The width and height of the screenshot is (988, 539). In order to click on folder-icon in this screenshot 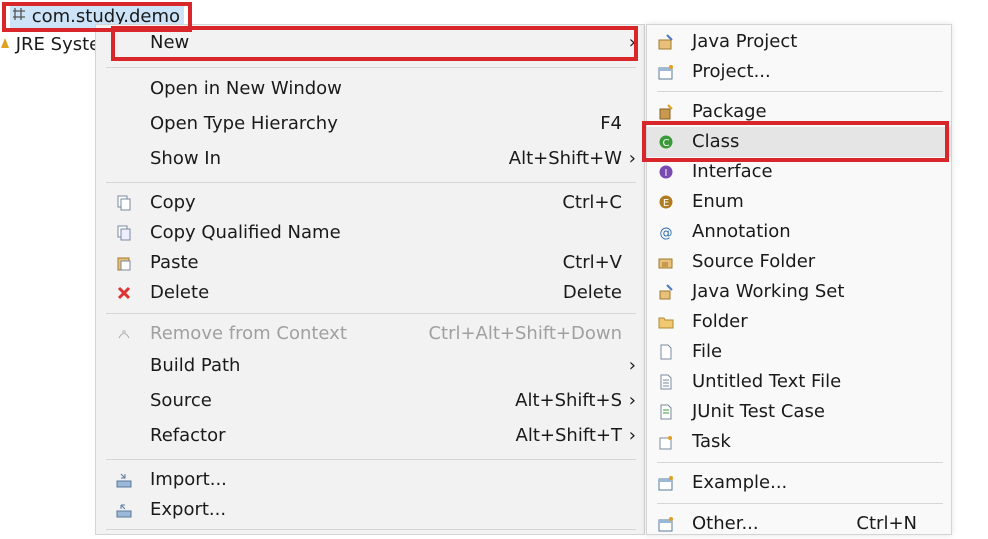, I will do `click(666, 322)`.